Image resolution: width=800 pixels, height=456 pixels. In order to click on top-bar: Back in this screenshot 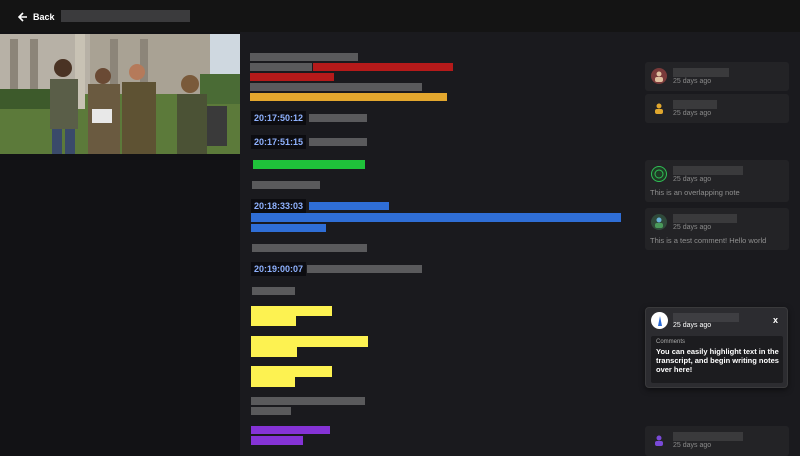, I will do `click(400, 16)`.